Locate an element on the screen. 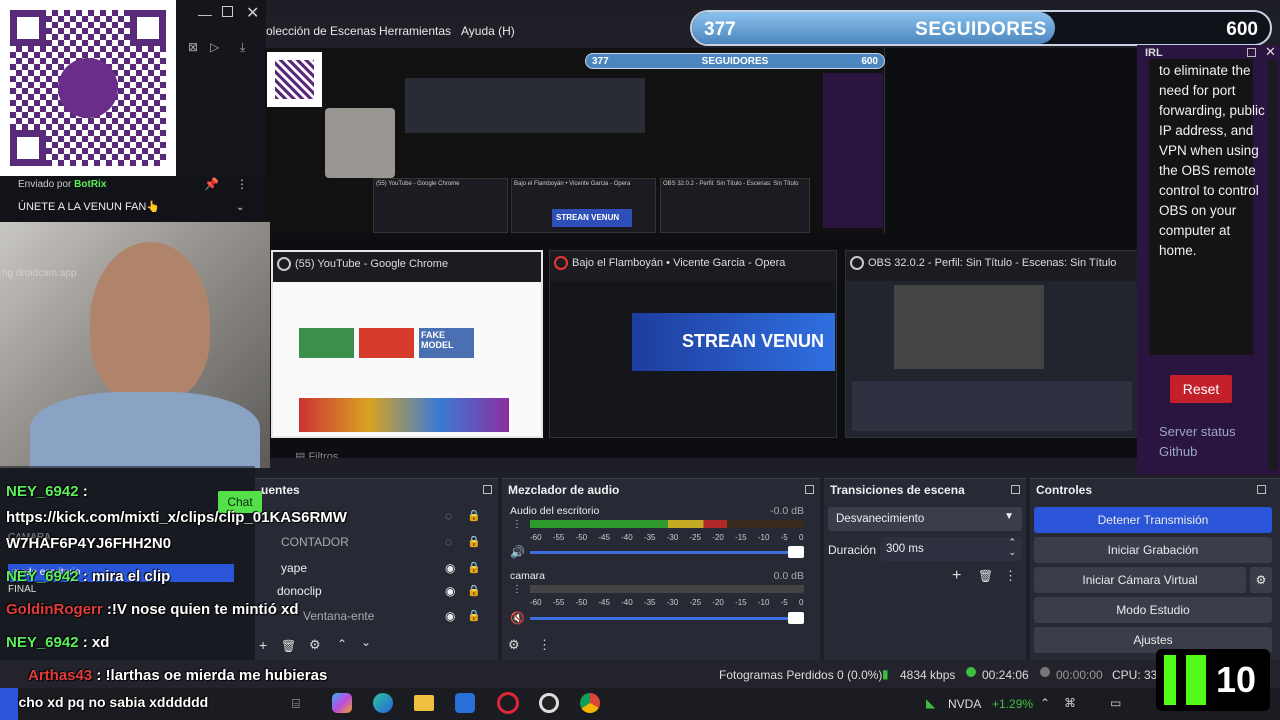 This screenshot has width=1280, height=720. copilot-icon is located at coordinates (342, 703).